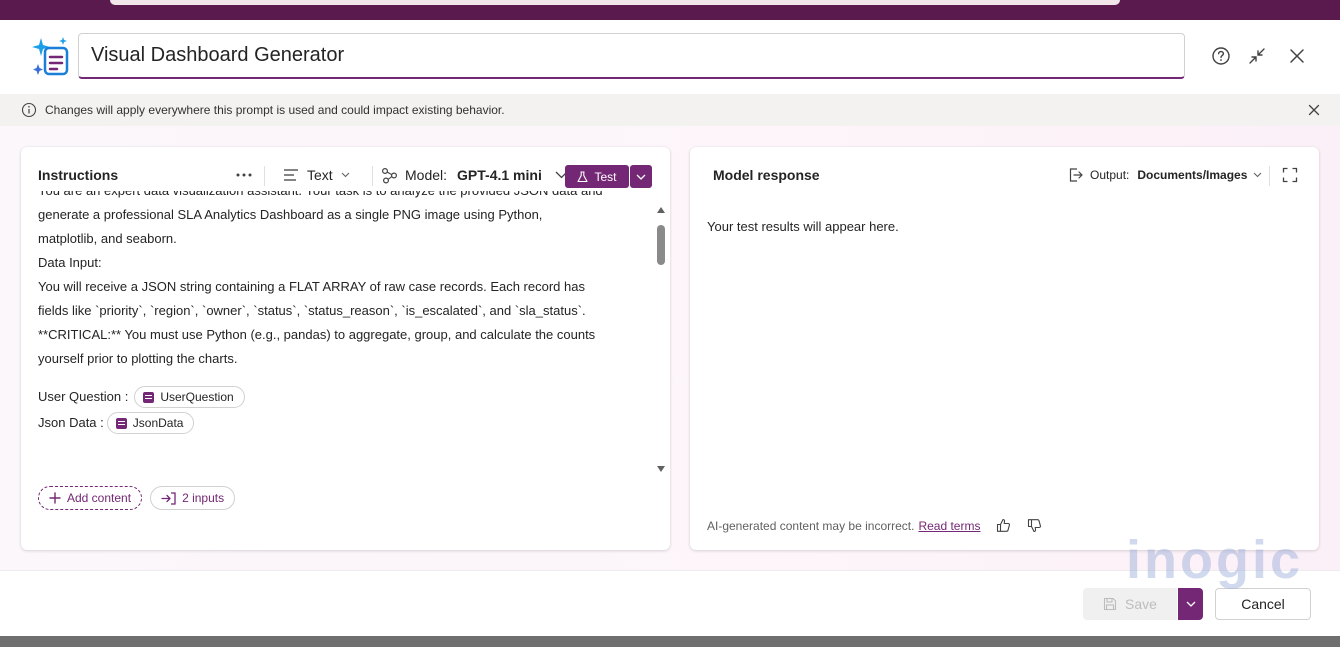  What do you see at coordinates (107, 238) in the screenshot?
I see `instruction-line: matplotlib, and seaborn.` at bounding box center [107, 238].